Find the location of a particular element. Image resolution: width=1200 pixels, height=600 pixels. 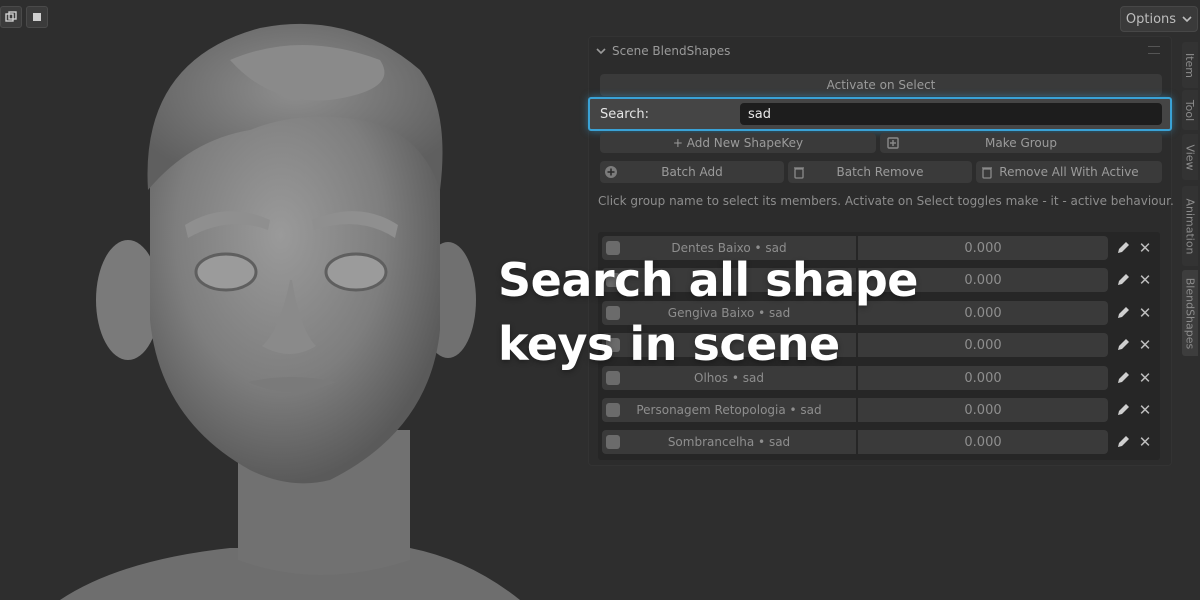

batch-remove-label: Batch Remove is located at coordinates (880, 172).